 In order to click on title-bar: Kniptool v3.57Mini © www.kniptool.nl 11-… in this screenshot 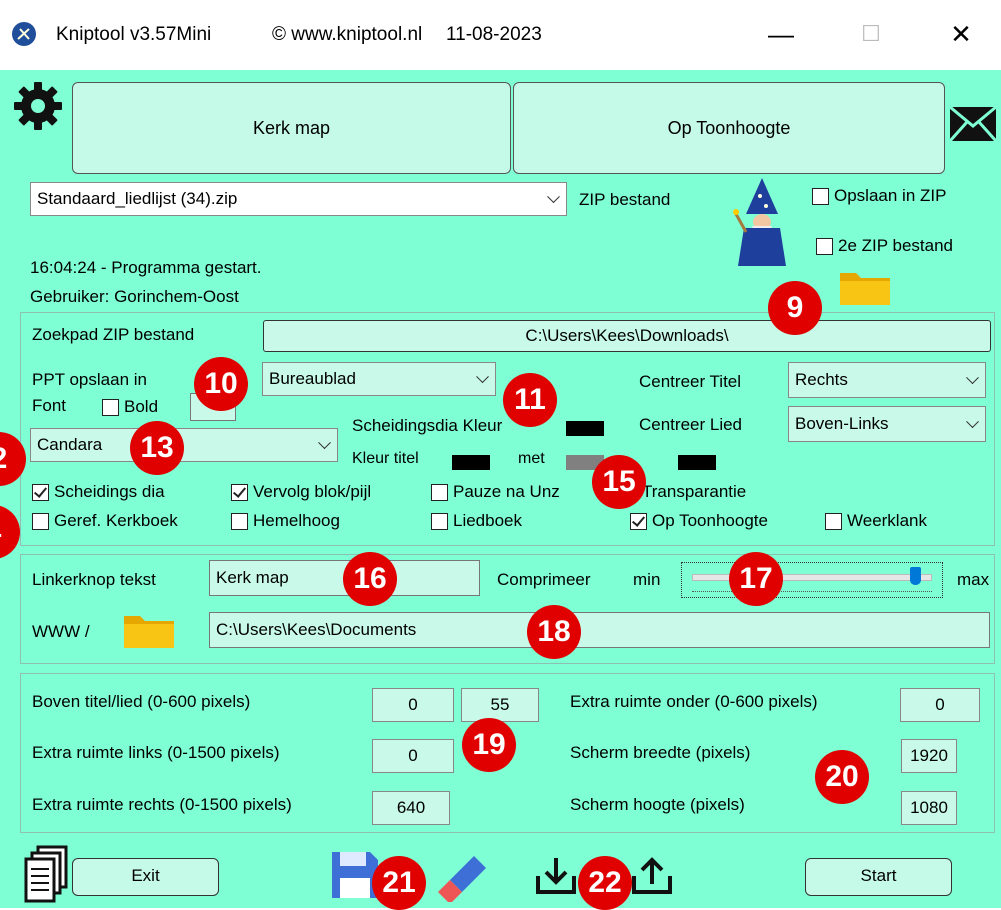, I will do `click(500, 35)`.